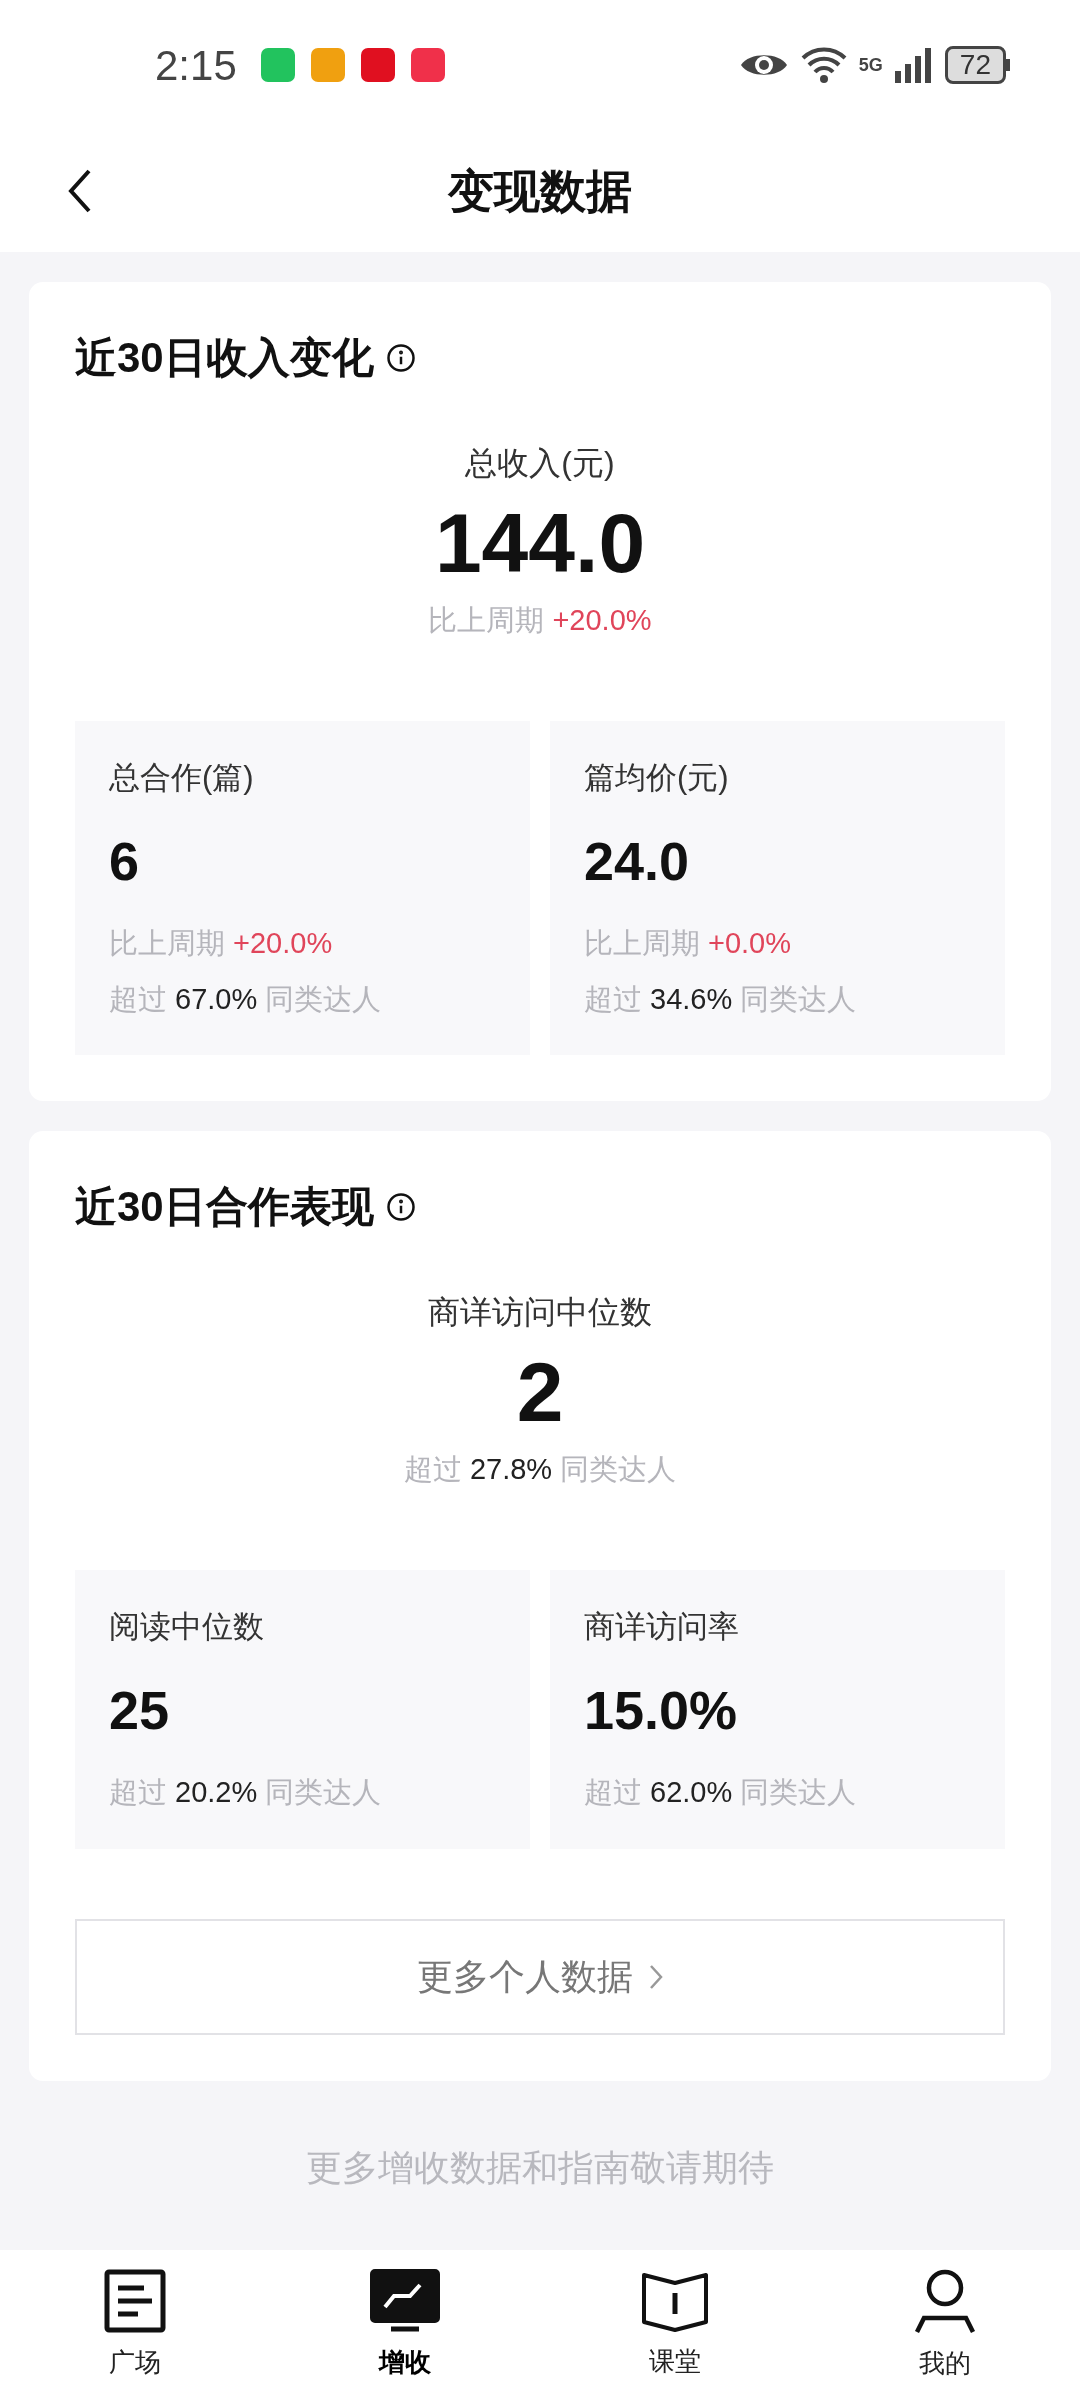 This screenshot has width=1080, height=2400. Describe the element at coordinates (135, 2300) in the screenshot. I see `document-icon` at that location.